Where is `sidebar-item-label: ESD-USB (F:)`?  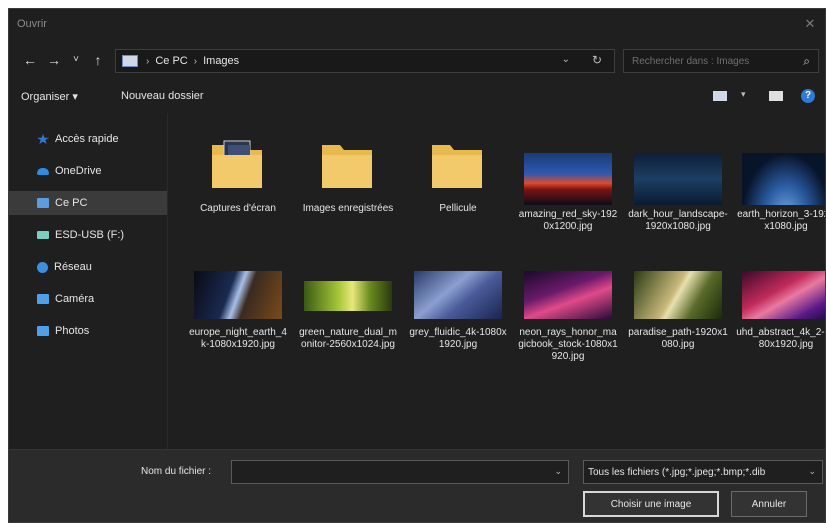
sidebar-item-label: ESD-USB (F:) is located at coordinates (90, 235).